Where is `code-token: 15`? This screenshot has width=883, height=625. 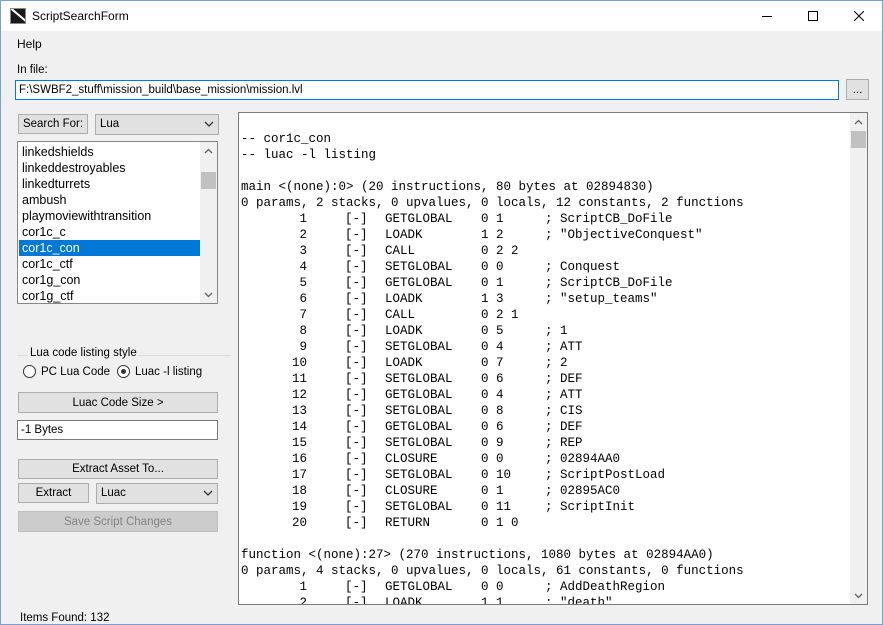 code-token: 15 is located at coordinates (299, 443).